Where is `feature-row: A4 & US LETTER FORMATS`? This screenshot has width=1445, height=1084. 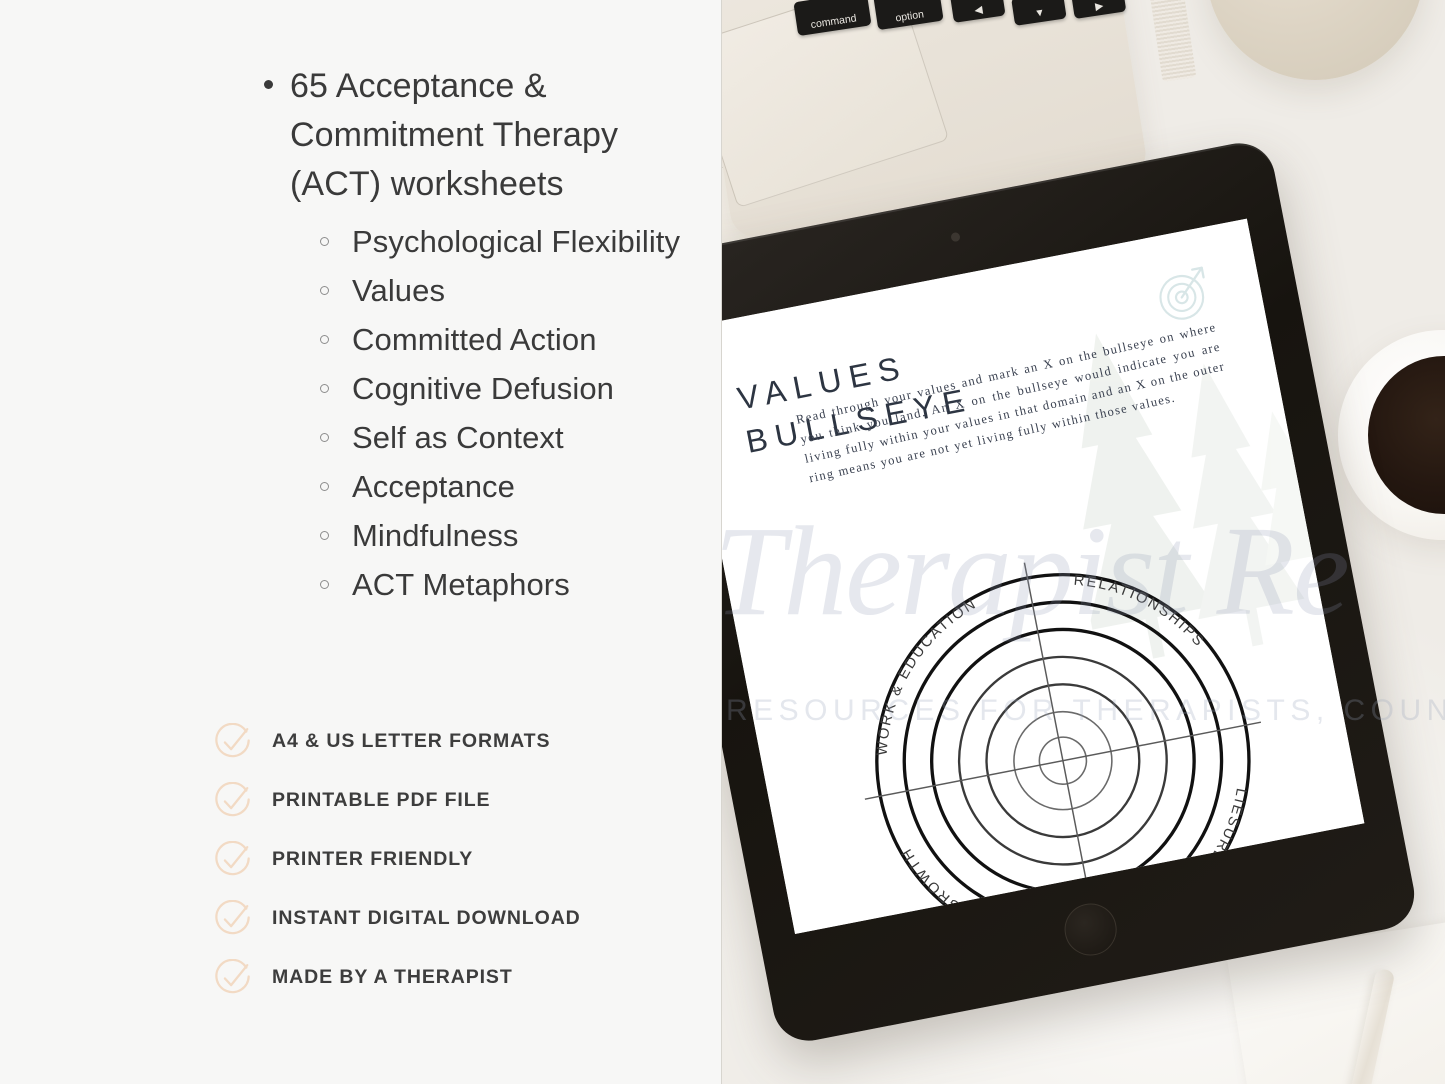
feature-row: A4 & US LETTER FORMATS is located at coordinates (464, 741).